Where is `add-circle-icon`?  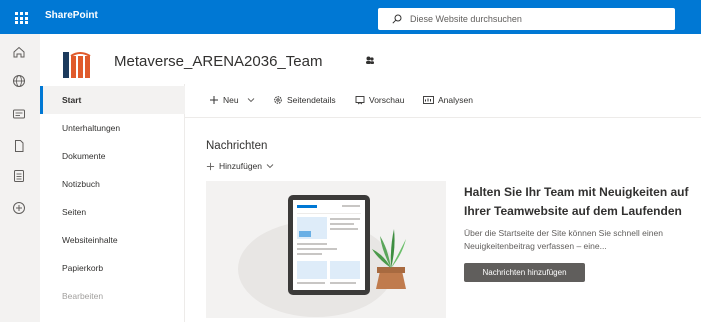
add-circle-icon is located at coordinates (19, 208).